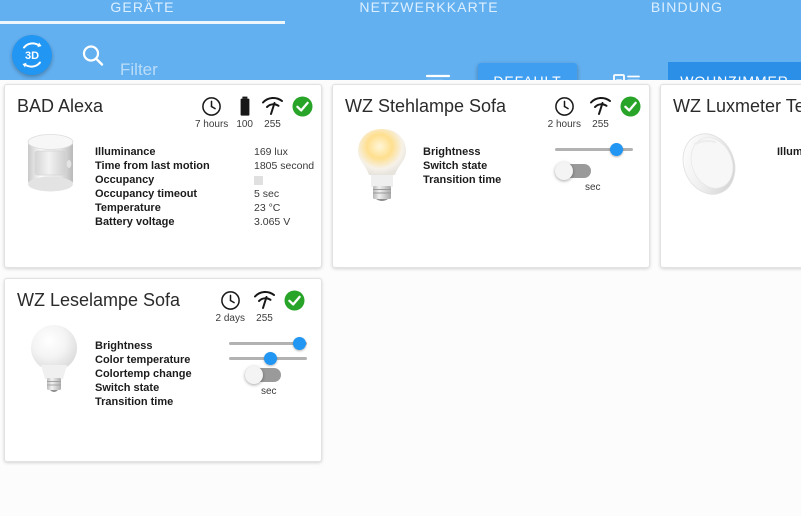 This screenshot has height=516, width=801. Describe the element at coordinates (128, 208) in the screenshot. I see `attribute-label: Temperature` at that location.